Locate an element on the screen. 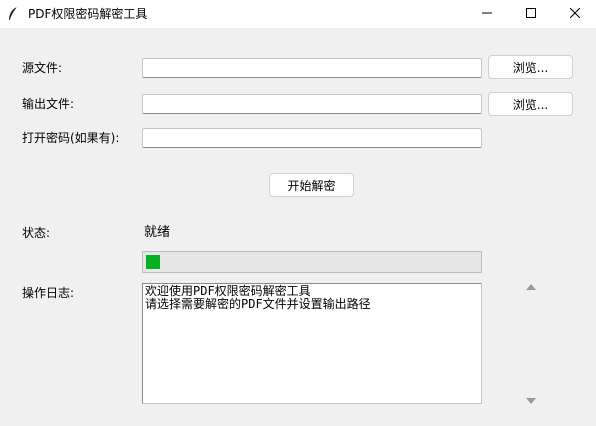  window-title: PDF权限密码解密工具 is located at coordinates (88, 14).